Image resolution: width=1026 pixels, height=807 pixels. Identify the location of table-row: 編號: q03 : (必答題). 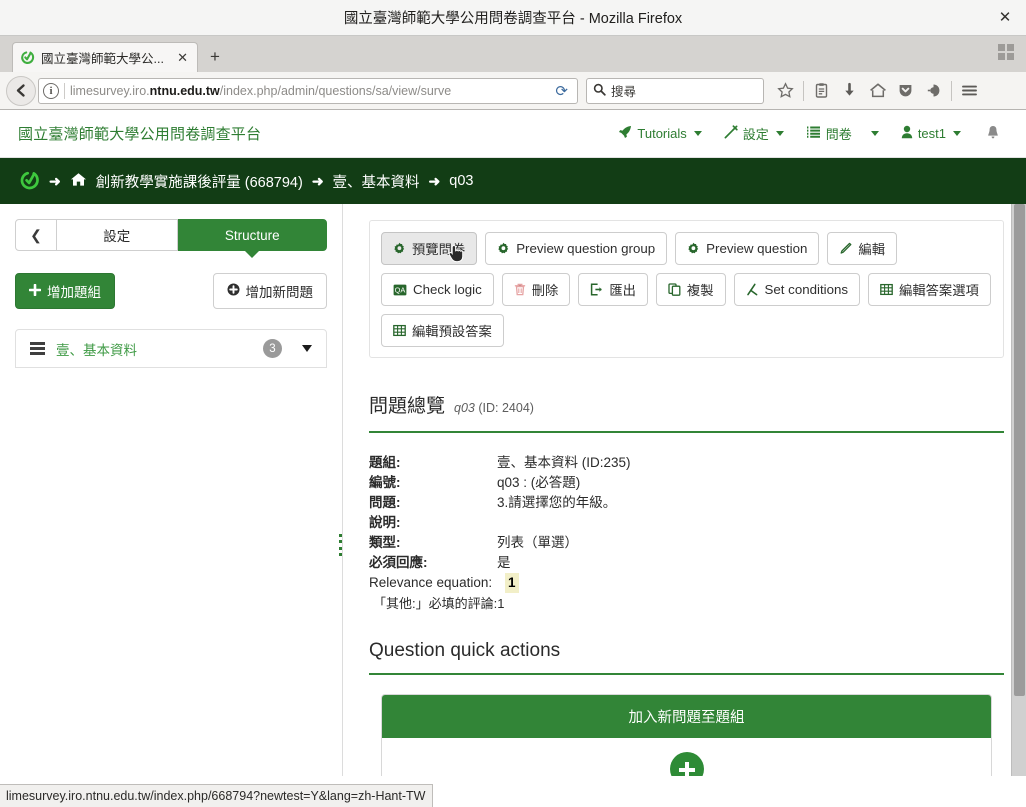
(686, 483).